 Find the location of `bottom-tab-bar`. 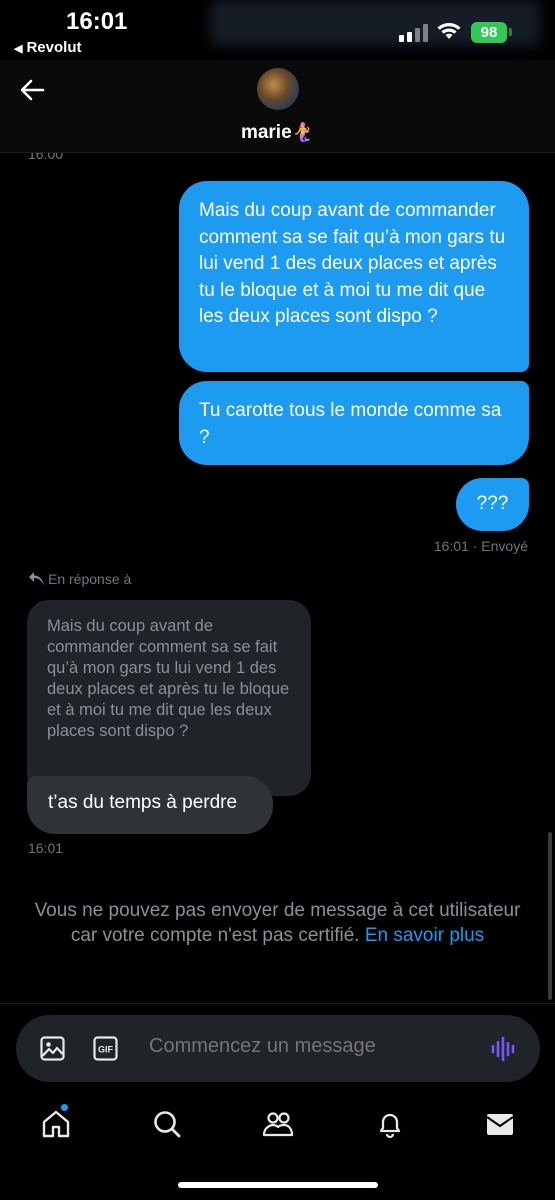

bottom-tab-bar is located at coordinates (277, 1128).